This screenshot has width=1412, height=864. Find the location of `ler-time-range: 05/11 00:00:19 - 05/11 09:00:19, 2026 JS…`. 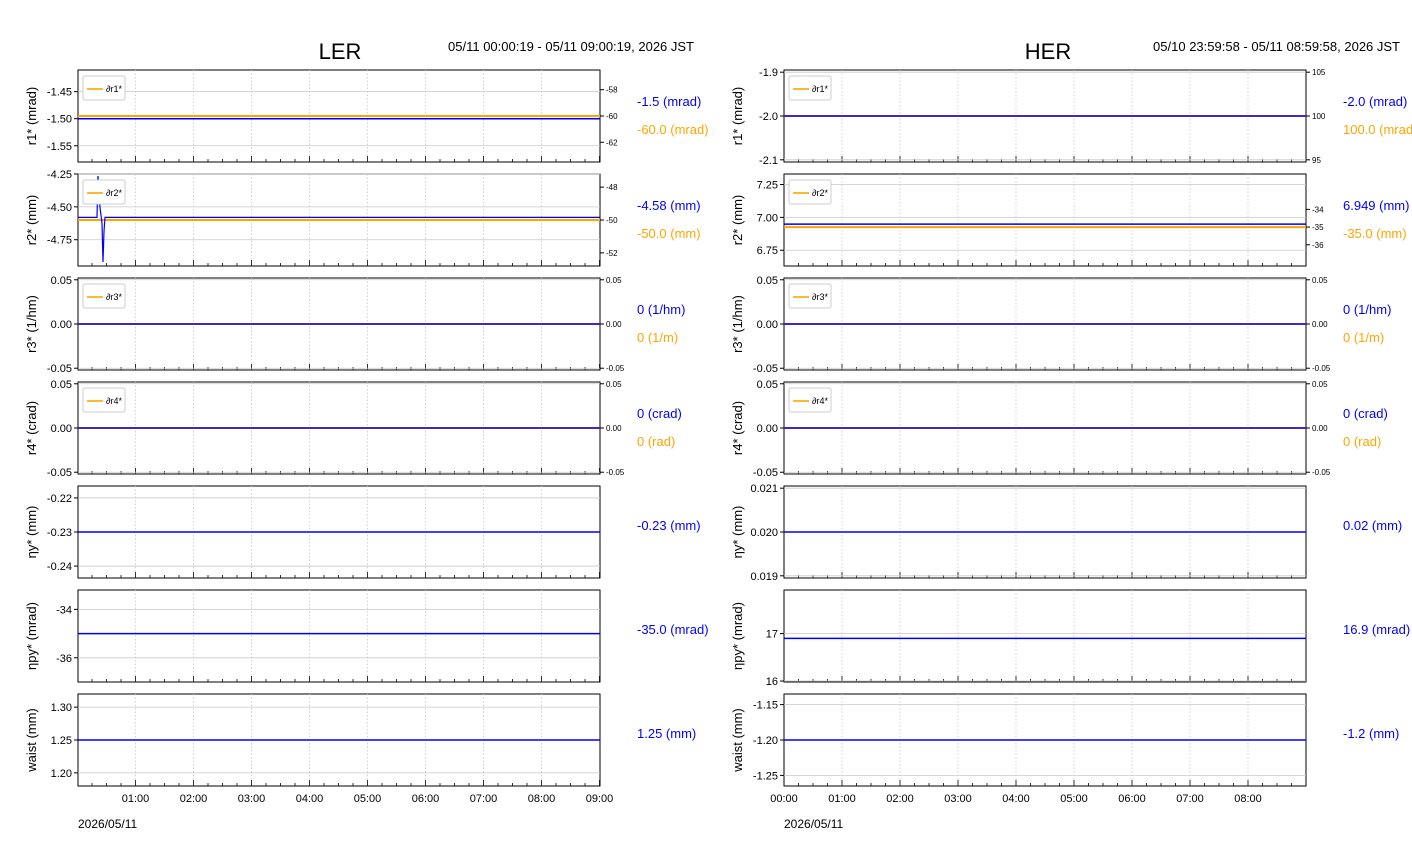

ler-time-range: 05/11 00:00:19 - 05/11 09:00:19, 2026 JS… is located at coordinates (571, 46).